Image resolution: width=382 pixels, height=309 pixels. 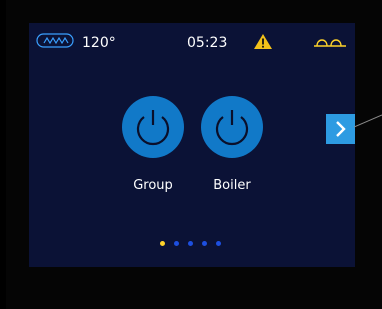 I want to click on chevron-right-icon, so click(x=341, y=129).